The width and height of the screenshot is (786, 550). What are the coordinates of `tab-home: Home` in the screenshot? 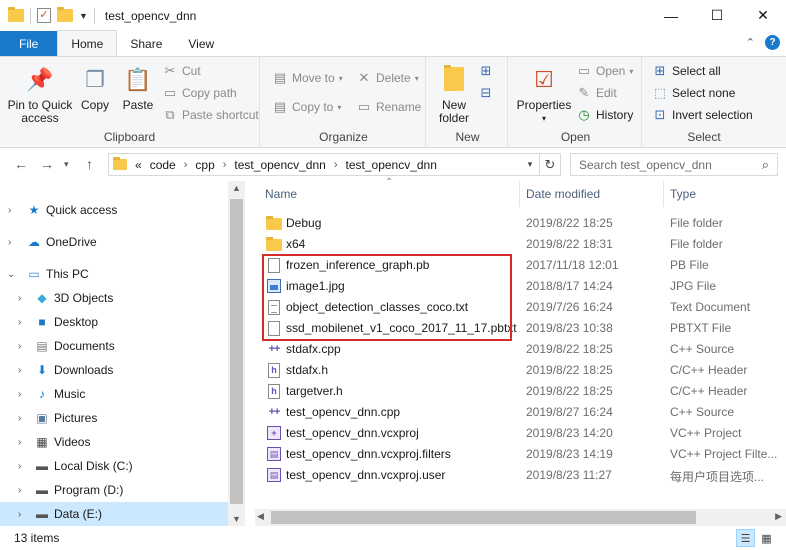 It's located at (87, 43).